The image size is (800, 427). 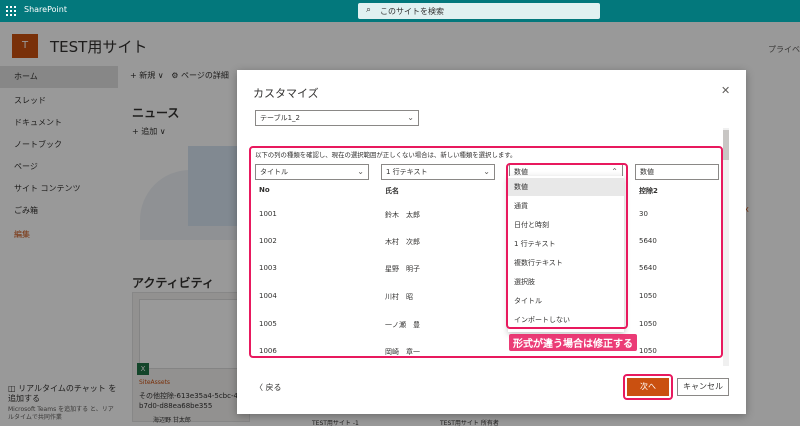 I want to click on next-button: 次へ, so click(x=648, y=387).